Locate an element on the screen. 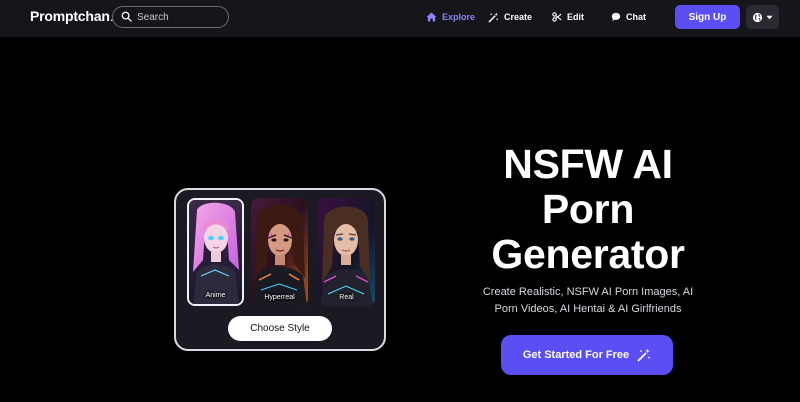  style-label-hyperreal: Hyperreal is located at coordinates (279, 297).